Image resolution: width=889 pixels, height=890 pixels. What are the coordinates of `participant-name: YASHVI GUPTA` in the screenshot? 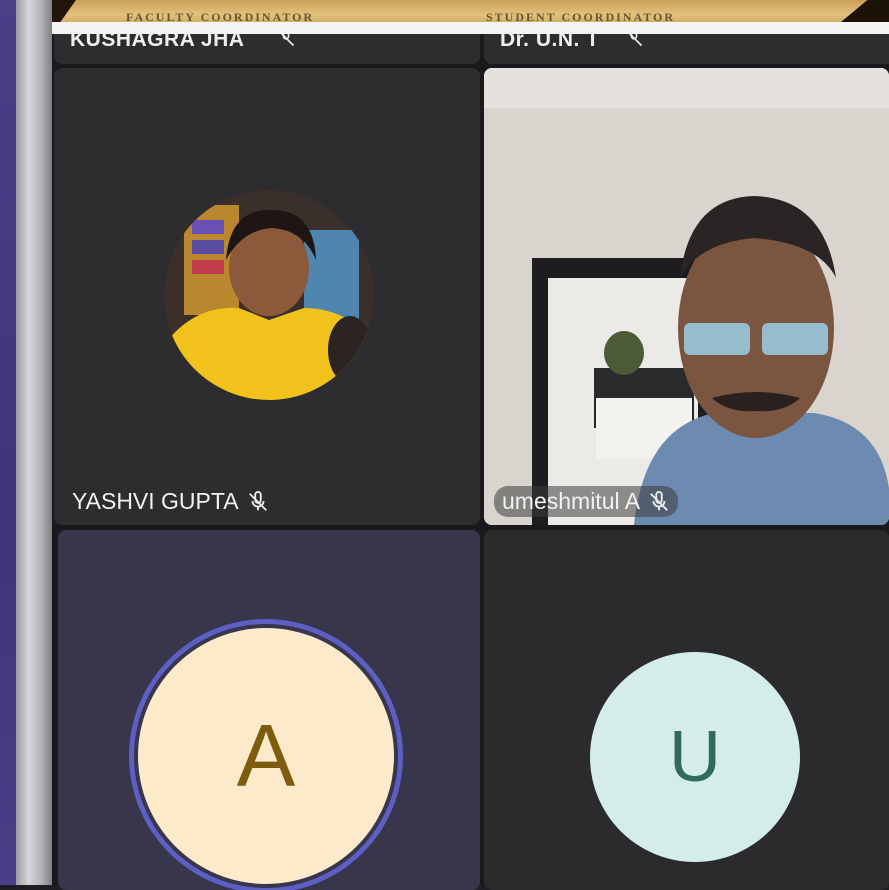 It's located at (155, 501).